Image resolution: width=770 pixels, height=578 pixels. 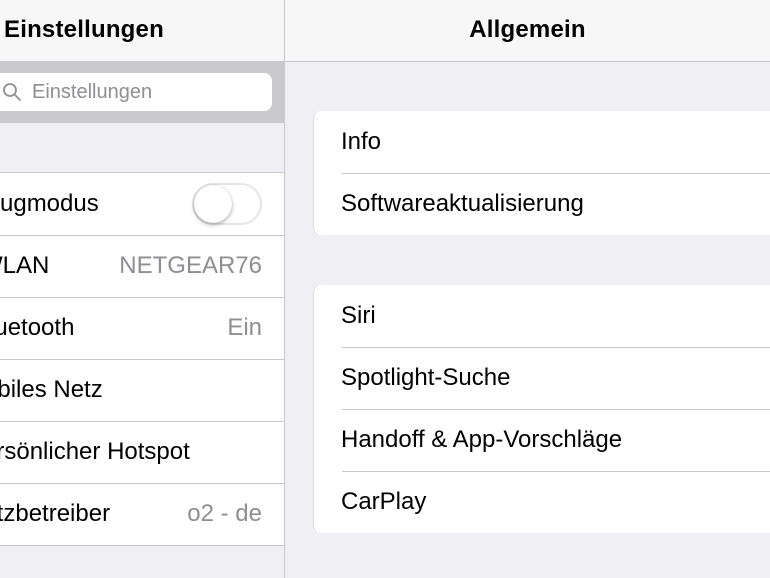 I want to click on sidebar-item-label: Bluetooth, so click(x=37, y=327).